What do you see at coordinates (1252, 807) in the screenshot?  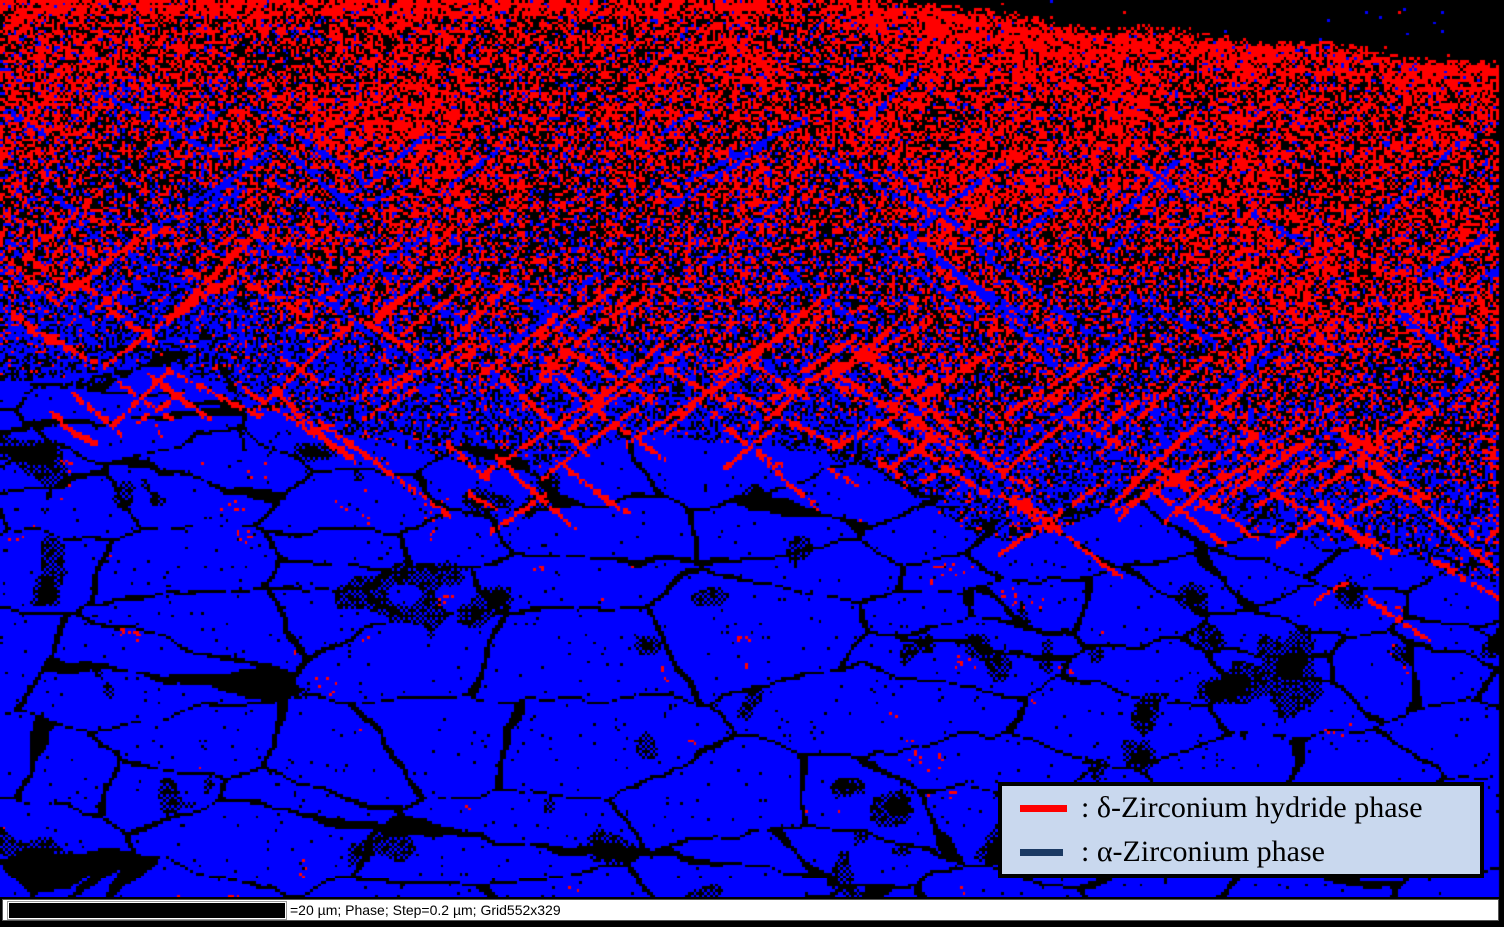 I see `legend-item-label: : δ-Zirconium hydride phase` at bounding box center [1252, 807].